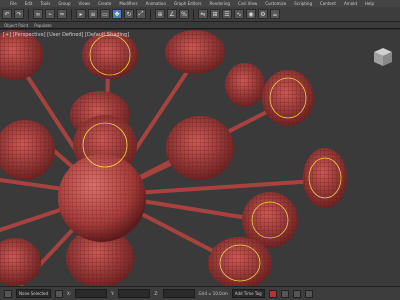  What do you see at coordinates (156, 293) in the screenshot?
I see `z-label: Z:` at bounding box center [156, 293].